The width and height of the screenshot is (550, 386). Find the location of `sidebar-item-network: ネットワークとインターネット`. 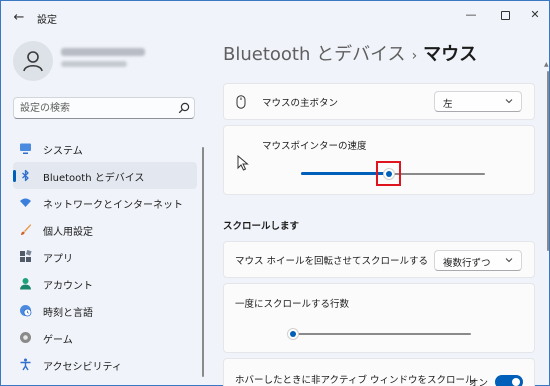

sidebar-item-network: ネットワークとインターネット is located at coordinates (105, 202).